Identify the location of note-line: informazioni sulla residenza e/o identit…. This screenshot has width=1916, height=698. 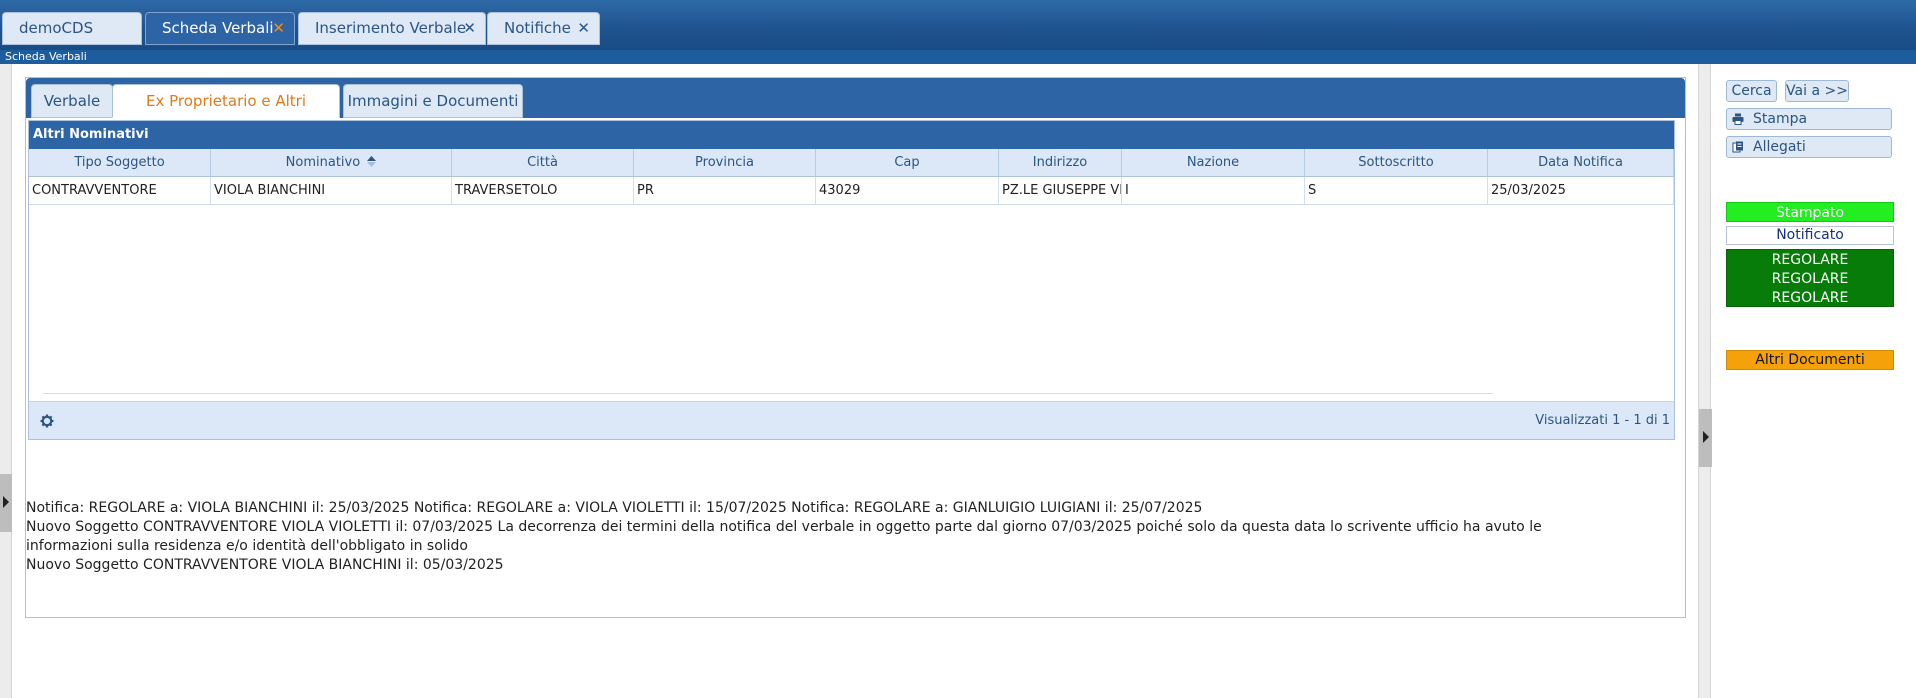
(247, 546).